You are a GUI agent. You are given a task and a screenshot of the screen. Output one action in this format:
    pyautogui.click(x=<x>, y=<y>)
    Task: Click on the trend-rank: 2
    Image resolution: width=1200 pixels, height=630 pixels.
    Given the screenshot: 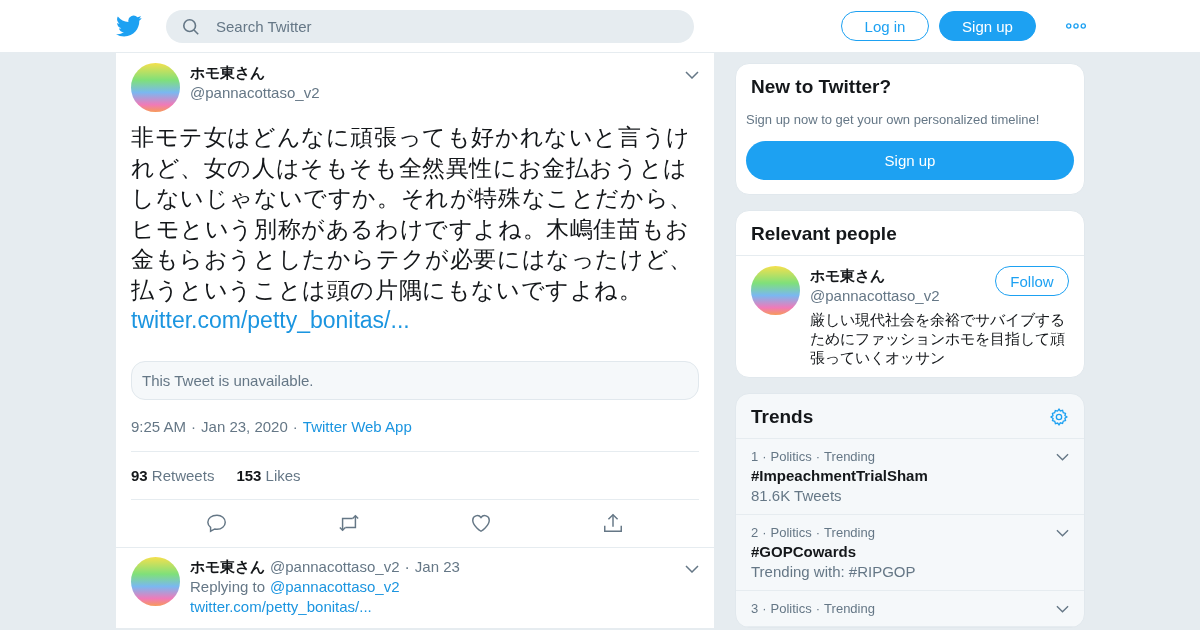 What is the action you would take?
    pyautogui.click(x=755, y=532)
    